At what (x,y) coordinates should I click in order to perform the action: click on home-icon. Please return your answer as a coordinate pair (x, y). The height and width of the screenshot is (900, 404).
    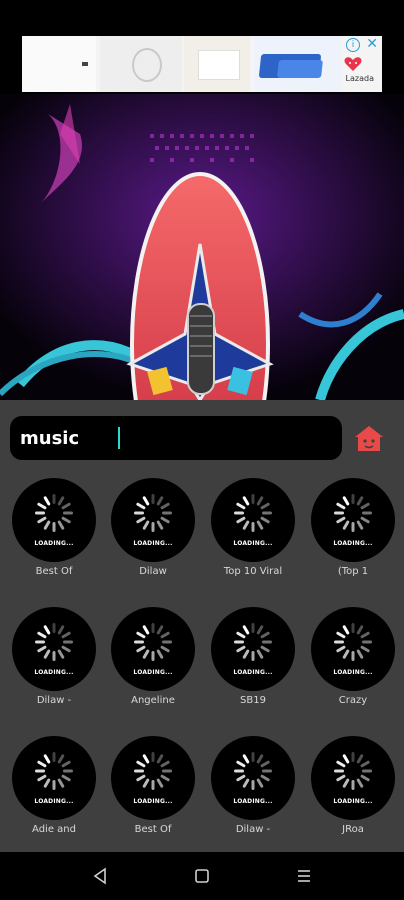
    Looking at the image, I should click on (369, 439).